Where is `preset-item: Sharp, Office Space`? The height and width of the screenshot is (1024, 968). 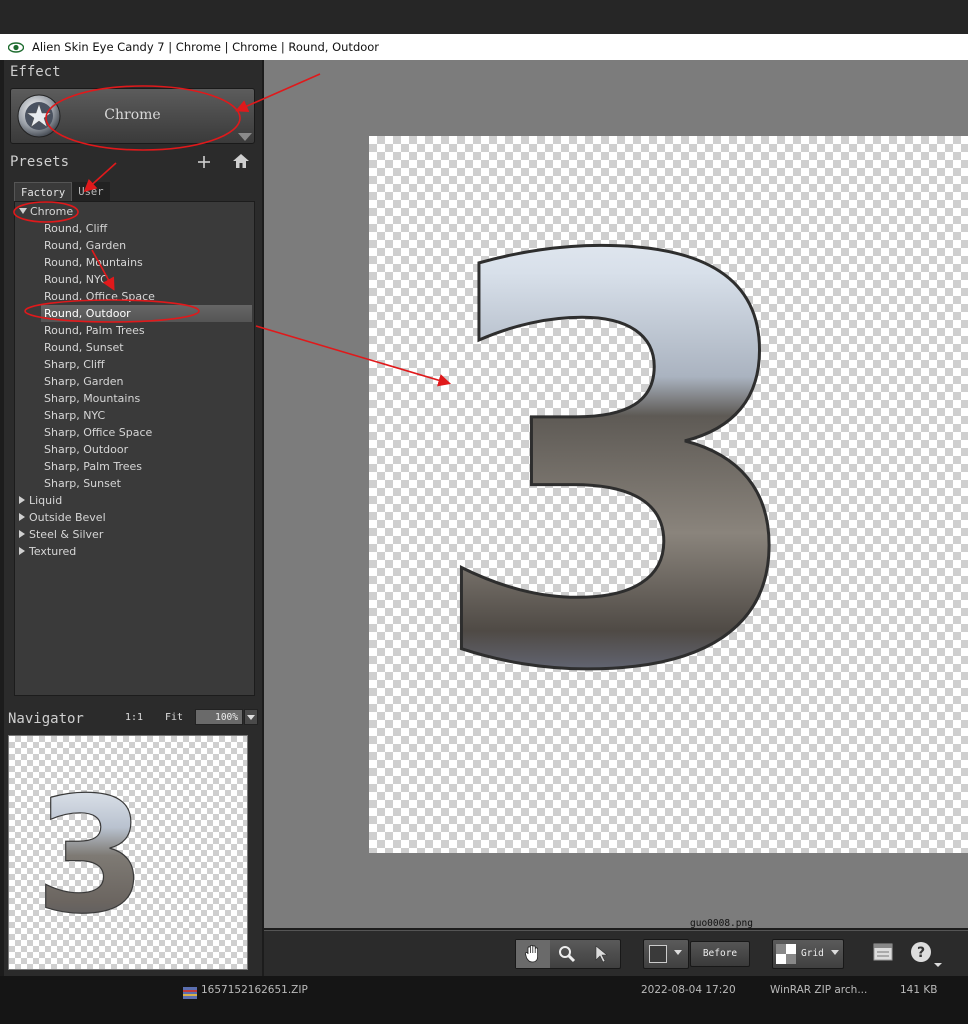 preset-item: Sharp, Office Space is located at coordinates (146, 432).